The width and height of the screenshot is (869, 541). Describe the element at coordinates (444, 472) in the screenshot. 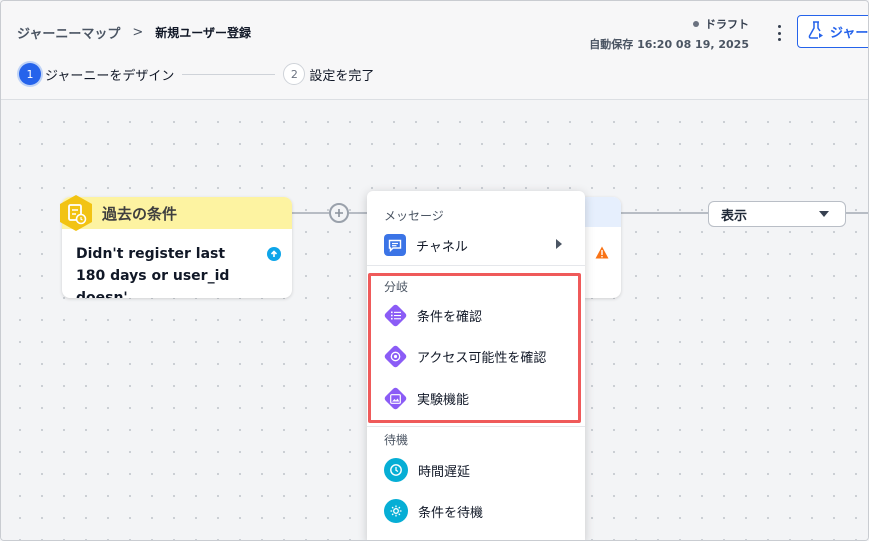

I see `time-delay-label: 時間遅延` at that location.